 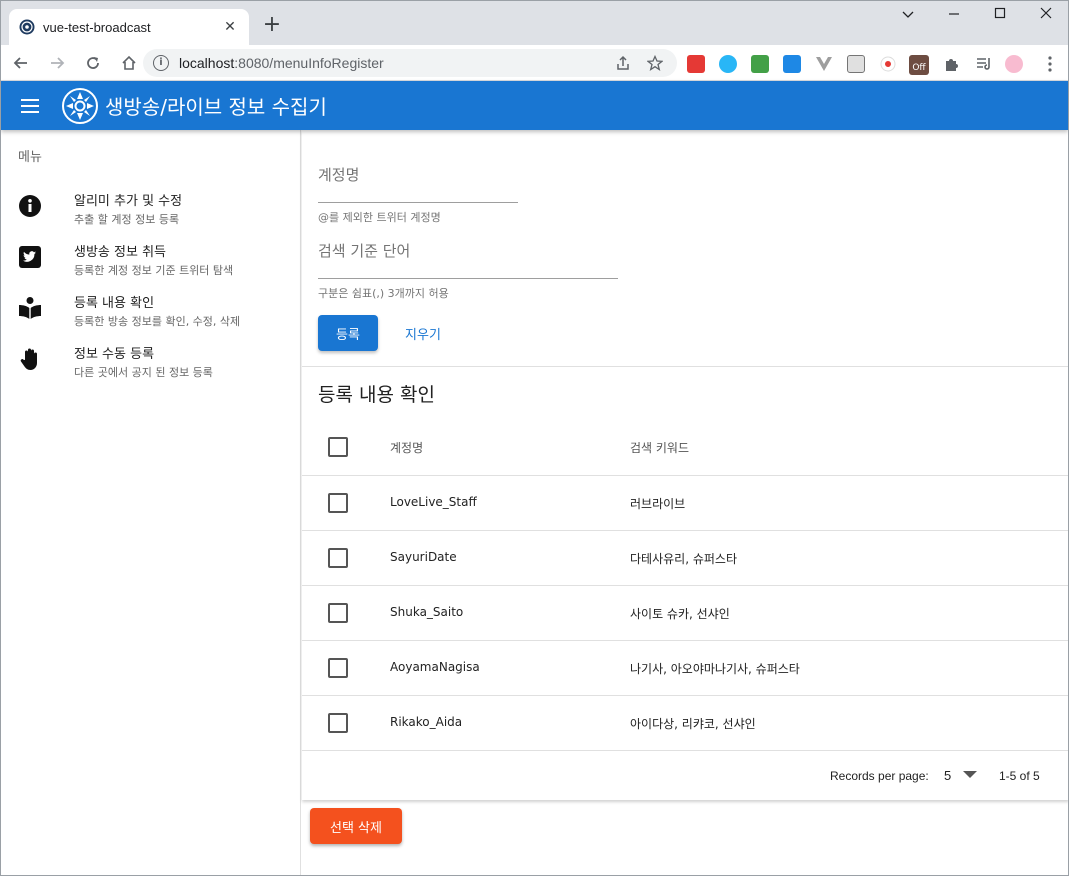 What do you see at coordinates (1050, 64) in the screenshot?
I see `more-menu-icon` at bounding box center [1050, 64].